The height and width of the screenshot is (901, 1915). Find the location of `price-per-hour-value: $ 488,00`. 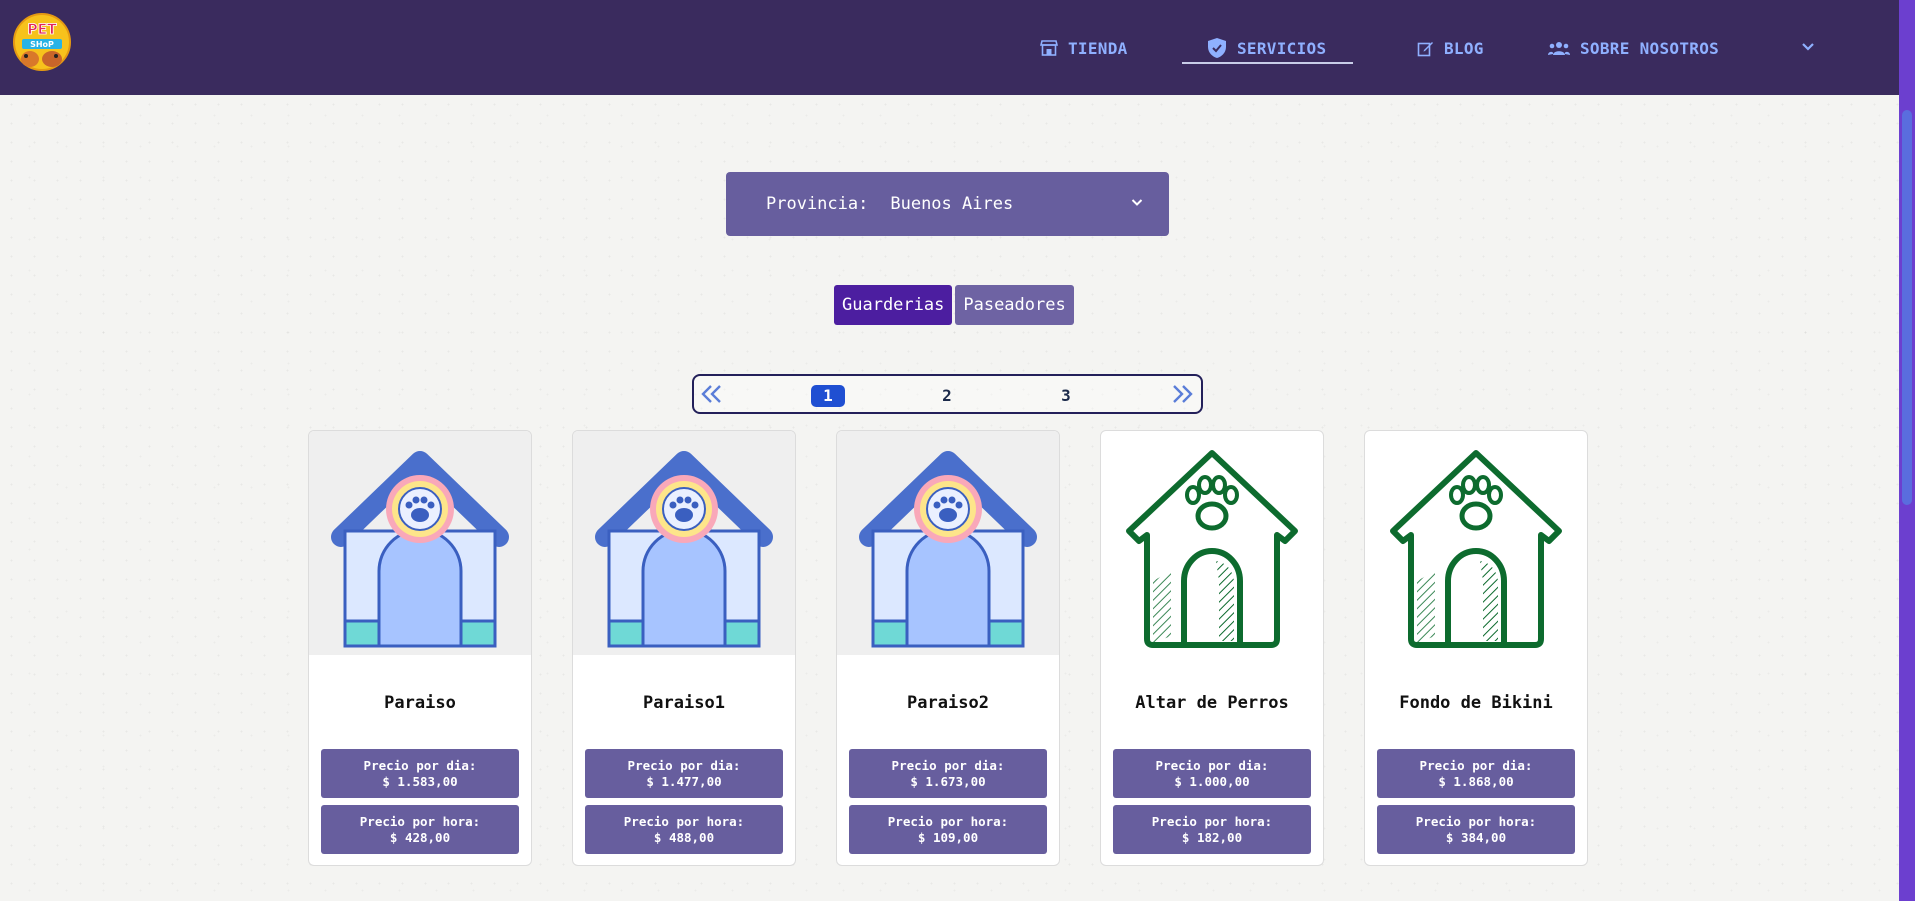

price-per-hour-value: $ 488,00 is located at coordinates (684, 837).